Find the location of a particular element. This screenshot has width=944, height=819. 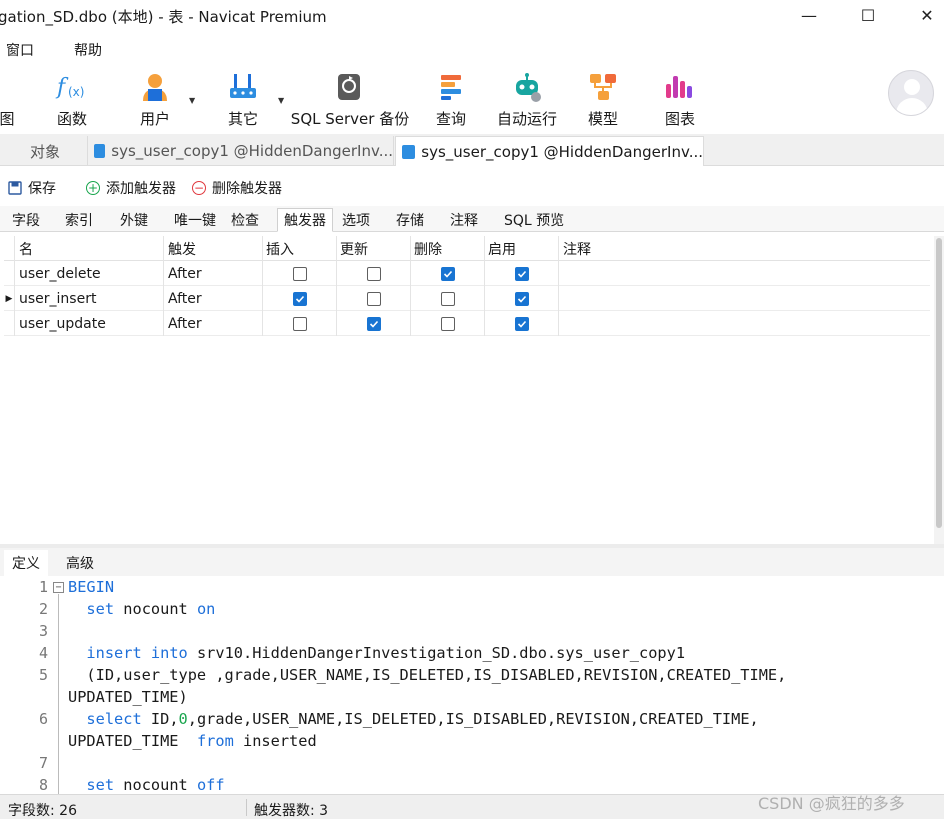

toolbar-automation-label: 自动运行 is located at coordinates (526, 119).